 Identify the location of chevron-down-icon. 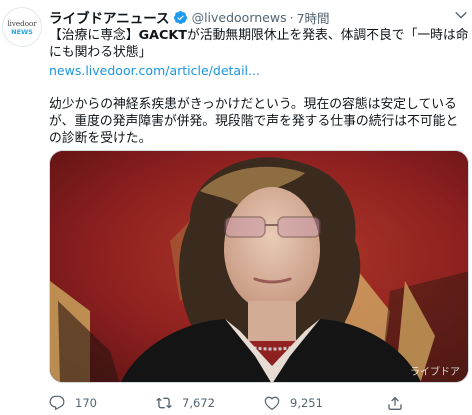
(461, 15).